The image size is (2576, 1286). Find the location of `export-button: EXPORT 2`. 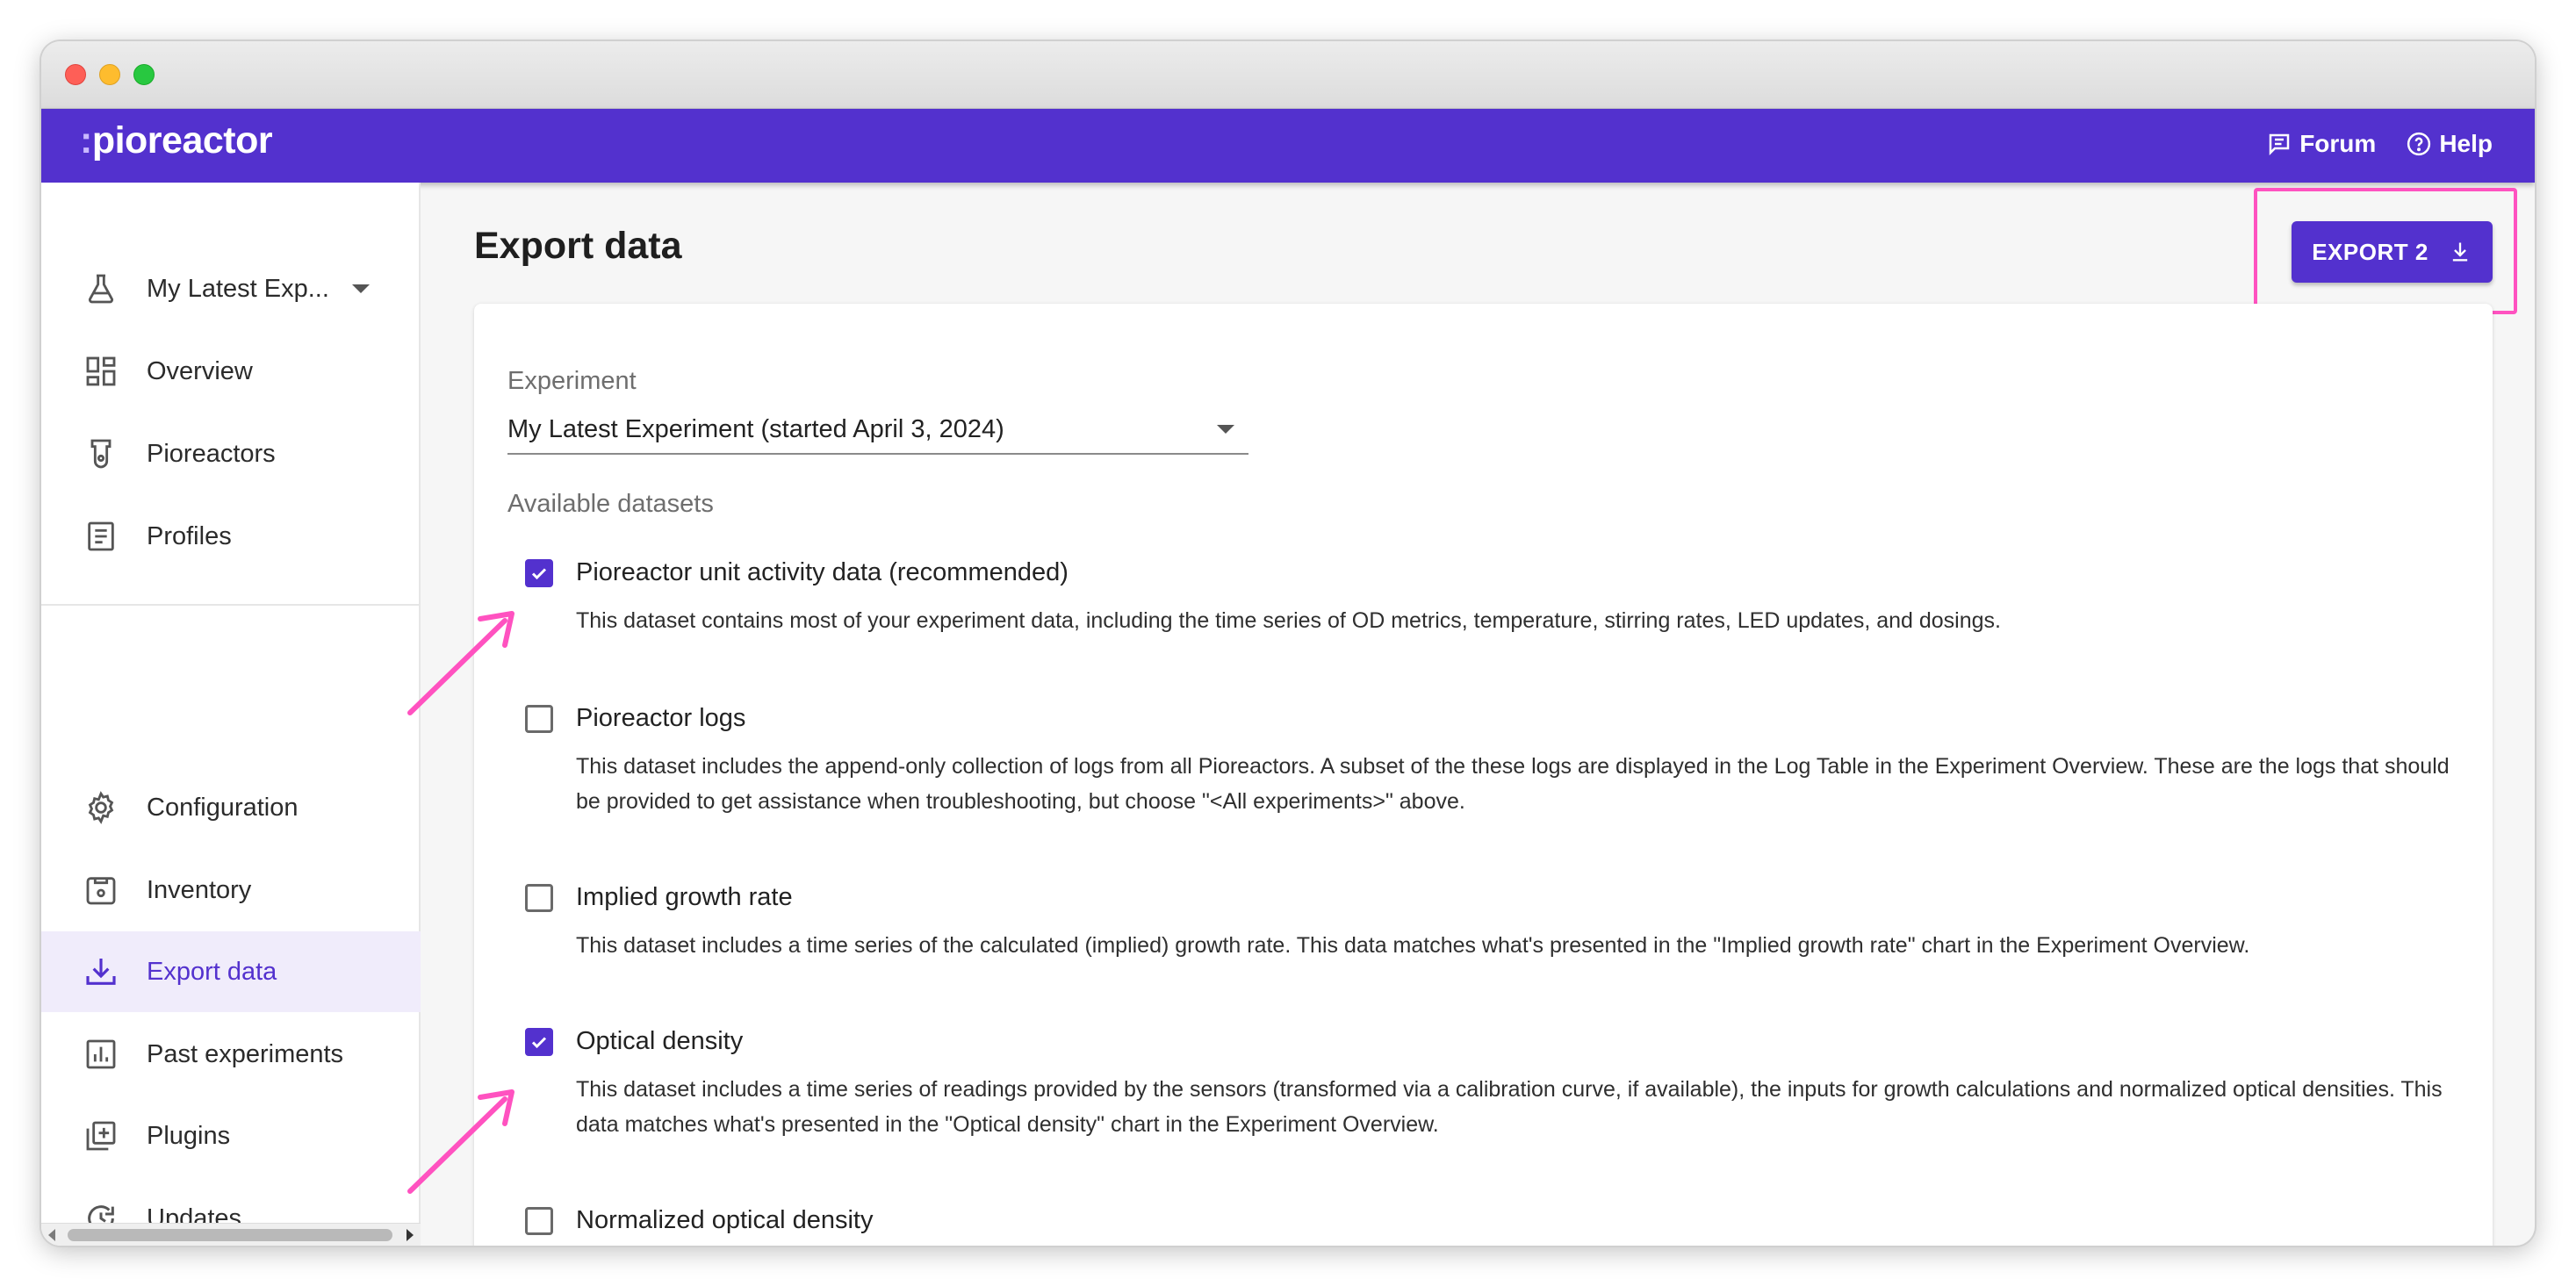

export-button: EXPORT 2 is located at coordinates (2392, 252).